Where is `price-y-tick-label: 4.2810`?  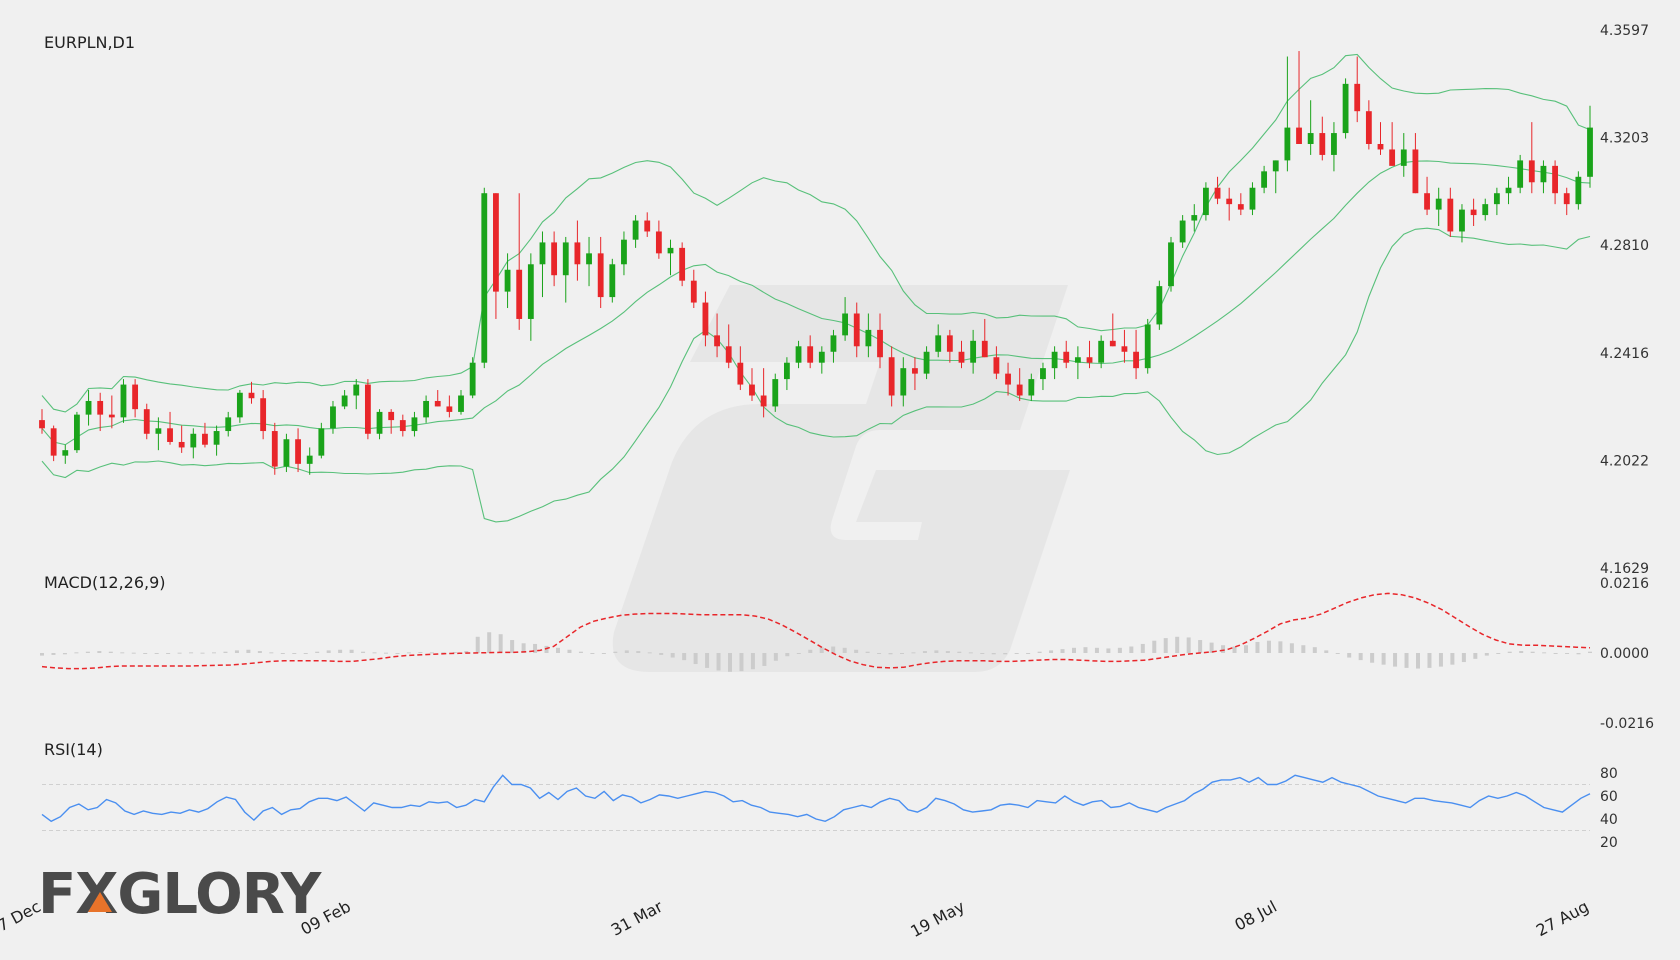
price-y-tick-label: 4.2810 is located at coordinates (1624, 246).